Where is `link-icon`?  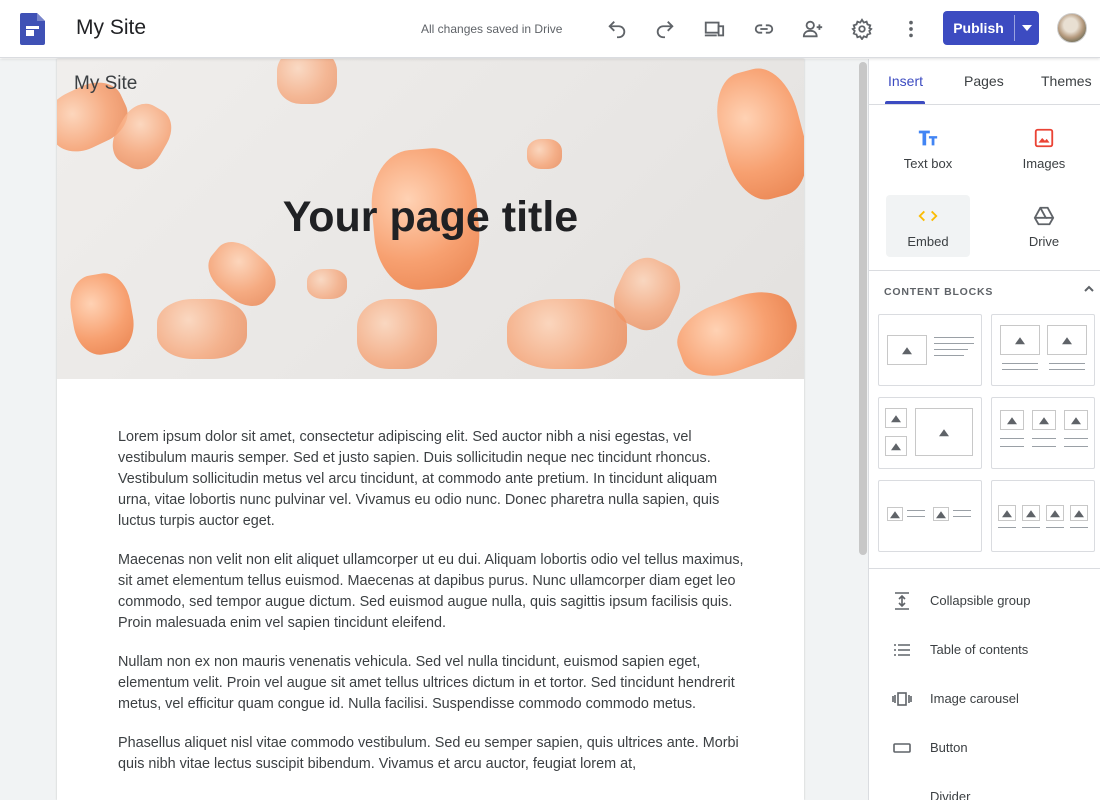 link-icon is located at coordinates (764, 29).